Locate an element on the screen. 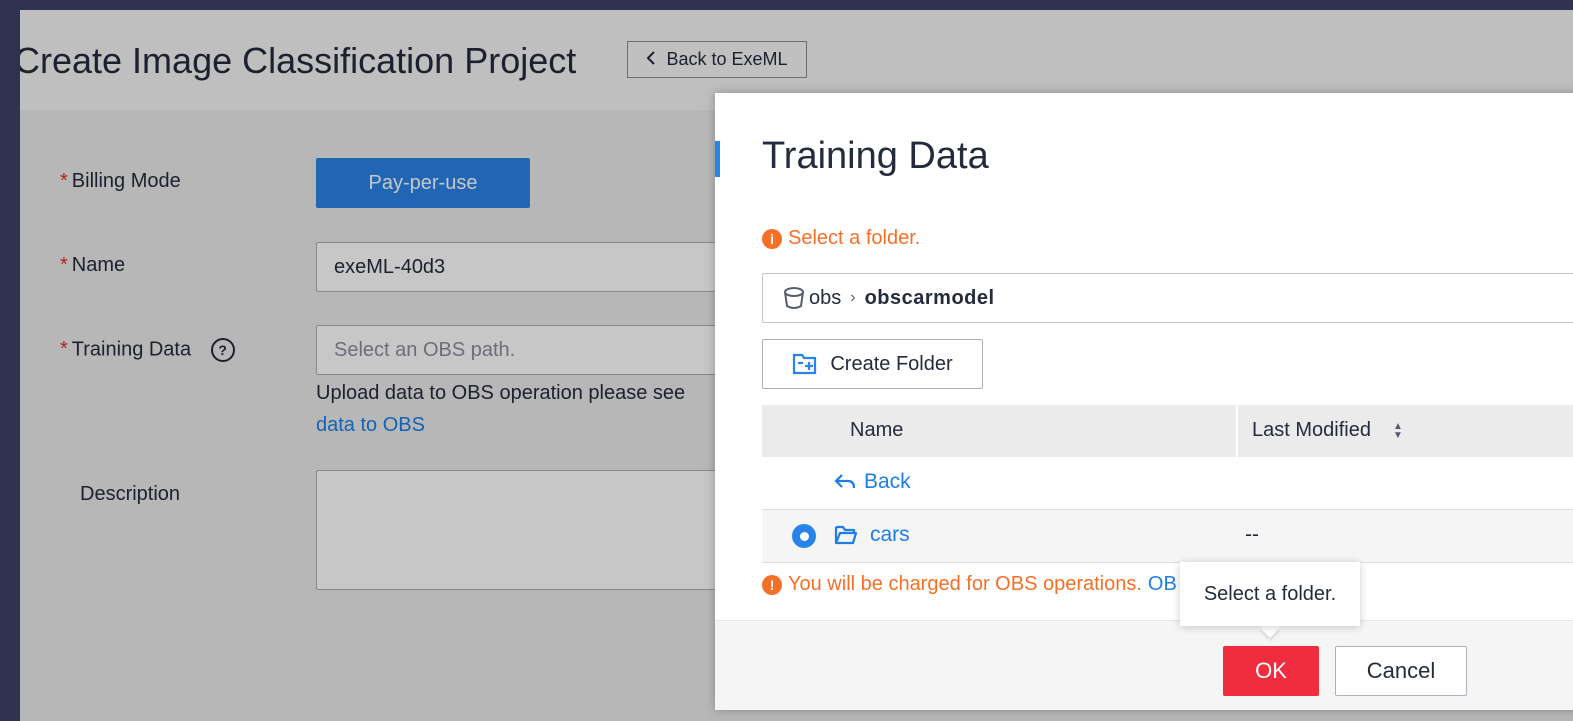 Image resolution: width=1573 pixels, height=721 pixels. table-row-back: Back is located at coordinates (1167, 483).